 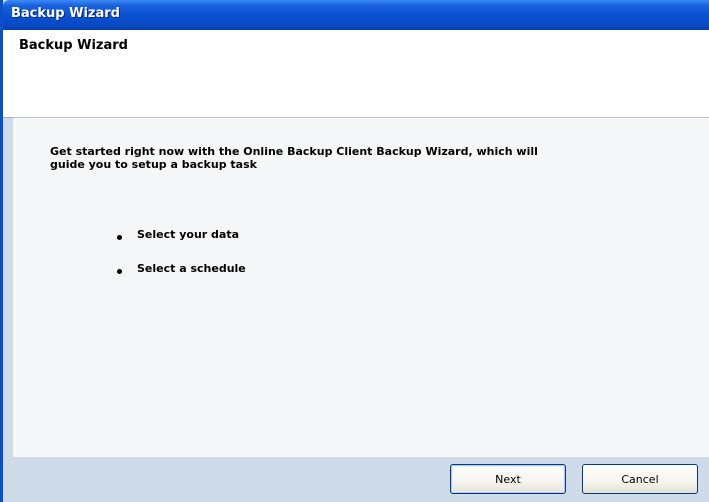 I want to click on window-title: Backup Wizard, so click(x=65, y=13).